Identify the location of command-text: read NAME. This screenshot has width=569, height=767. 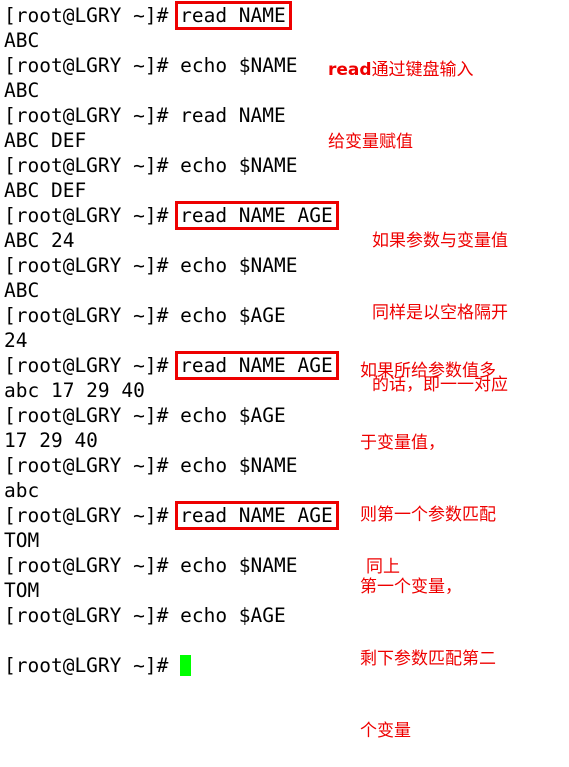
(233, 115).